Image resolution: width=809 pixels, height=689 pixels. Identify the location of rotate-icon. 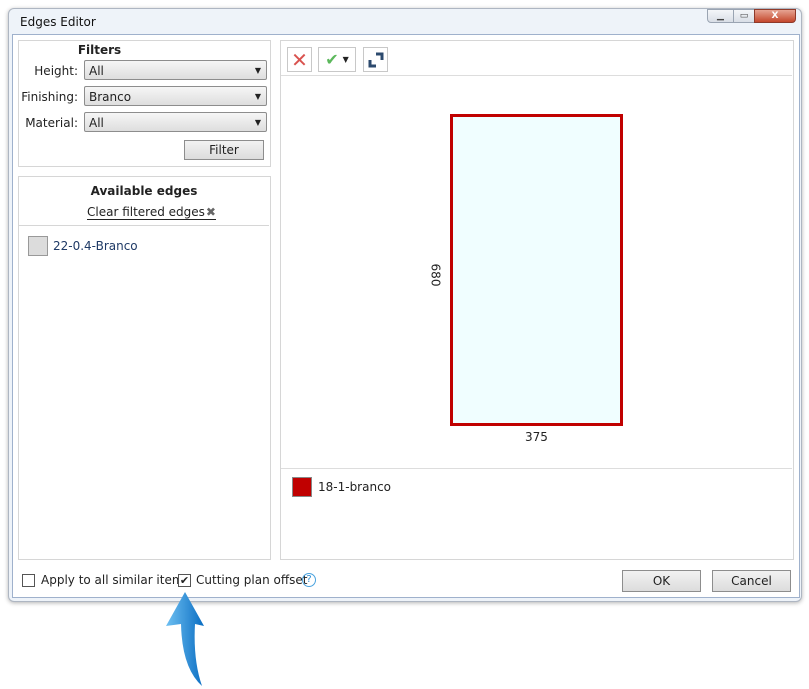
(375, 59).